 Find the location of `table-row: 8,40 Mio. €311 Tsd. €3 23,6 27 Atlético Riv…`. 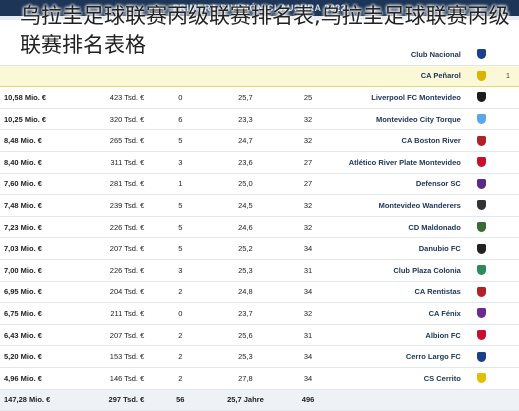

table-row: 8,40 Mio. €311 Tsd. €3 23,6 27 Atlético Riv… is located at coordinates (259, 162).